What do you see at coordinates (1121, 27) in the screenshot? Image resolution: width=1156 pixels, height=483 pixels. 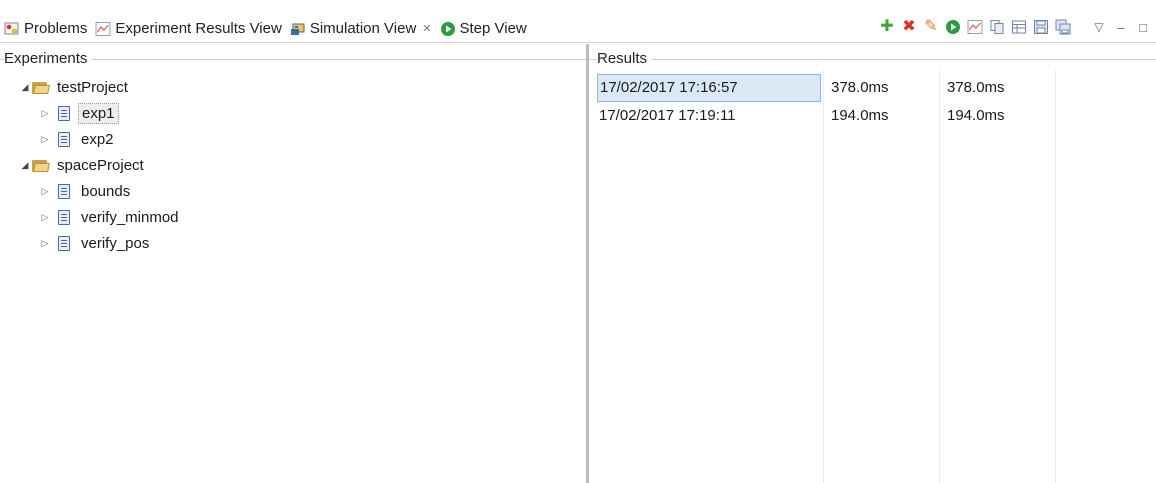 I see `minimize-icon: –` at bounding box center [1121, 27].